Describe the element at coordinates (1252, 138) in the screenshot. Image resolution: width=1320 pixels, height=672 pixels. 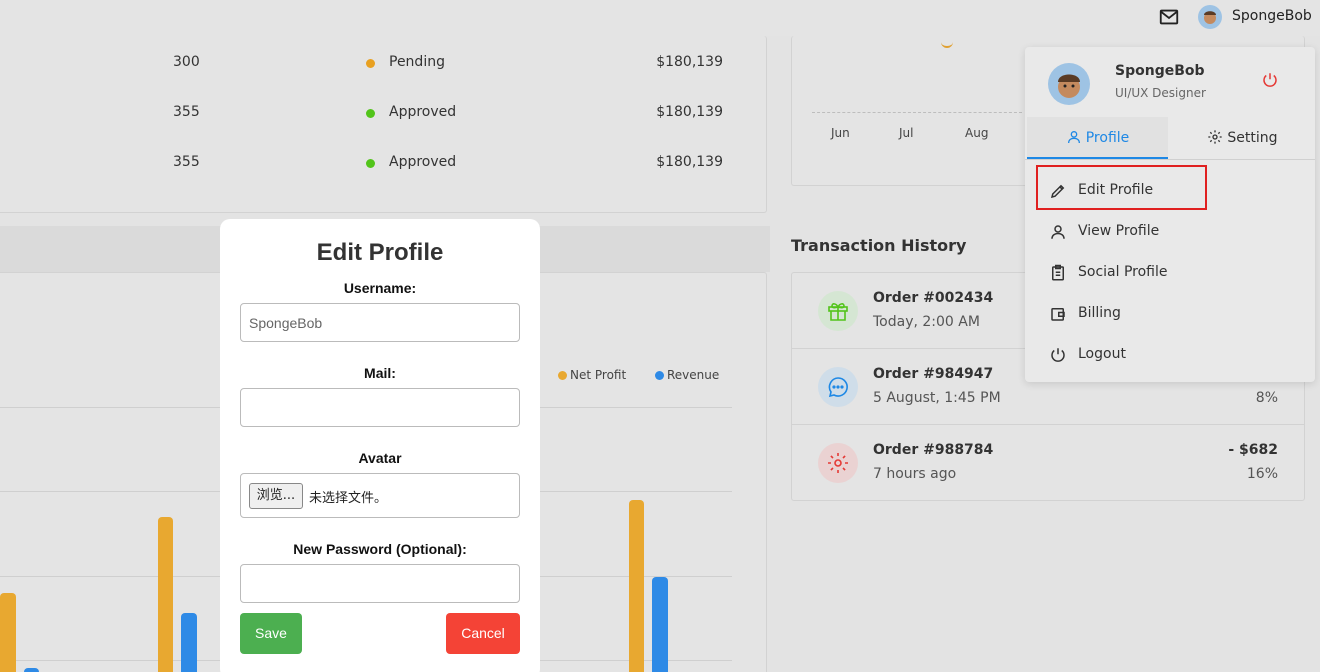
I see `tab-label: Setting` at that location.